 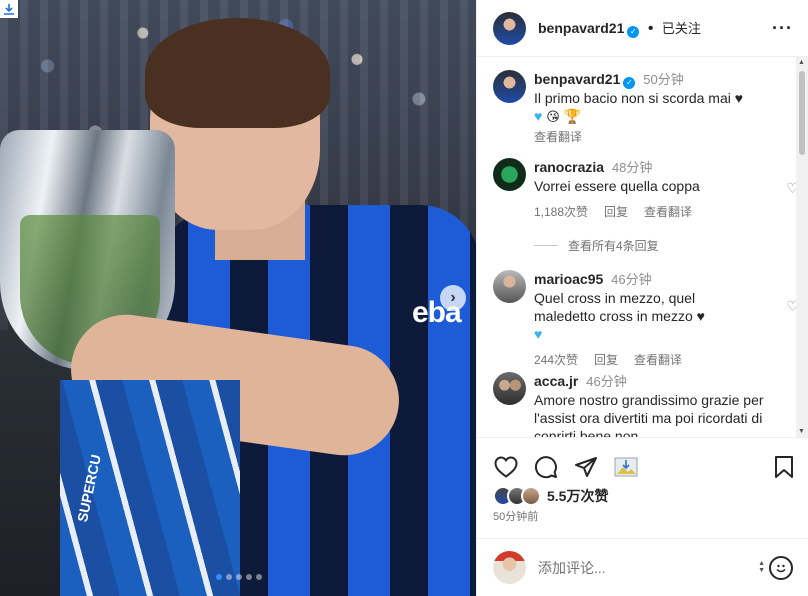 I want to click on scroll-up-icon: ▲, so click(x=801, y=62).